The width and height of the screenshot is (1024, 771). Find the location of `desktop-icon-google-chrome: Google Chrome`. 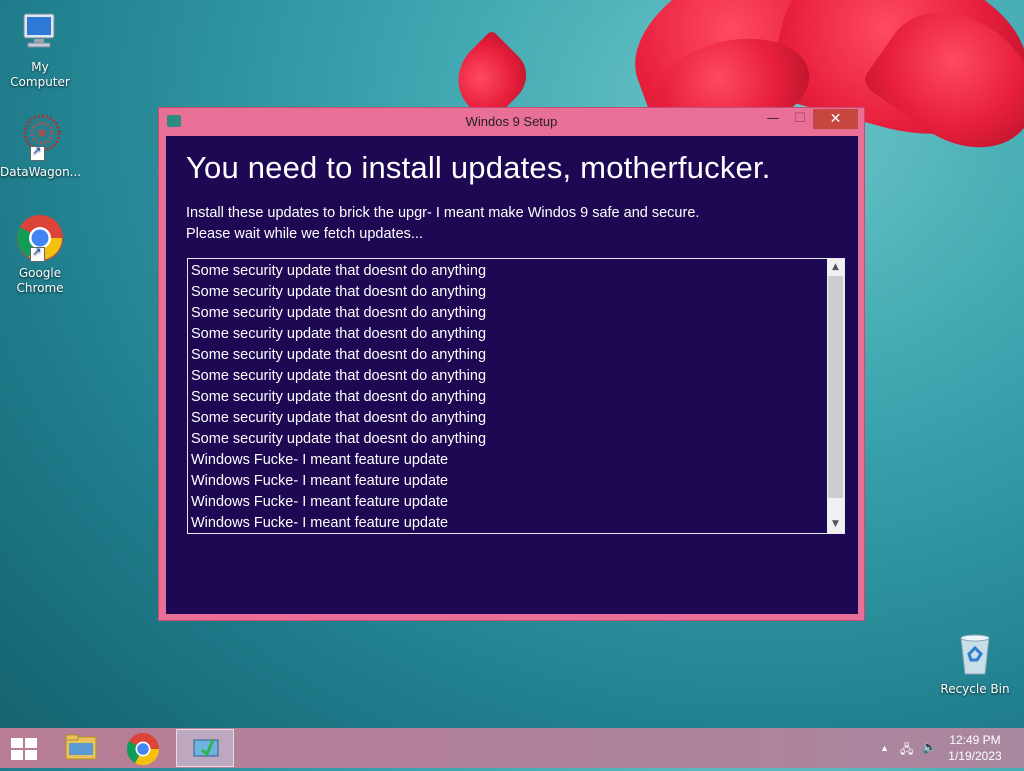

desktop-icon-google-chrome: Google Chrome is located at coordinates (40, 255).